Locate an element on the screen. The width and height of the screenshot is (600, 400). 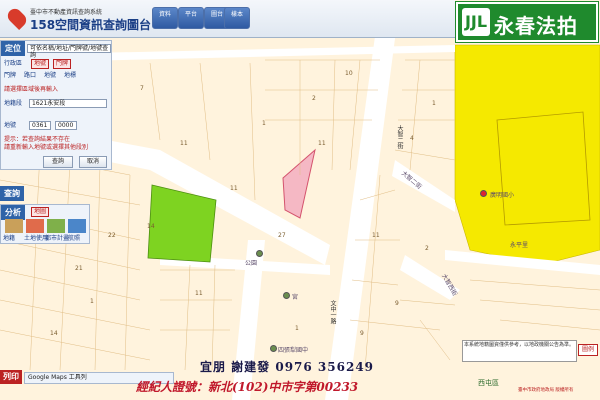
tab-lot: 地號 is located at coordinates (40, 64).